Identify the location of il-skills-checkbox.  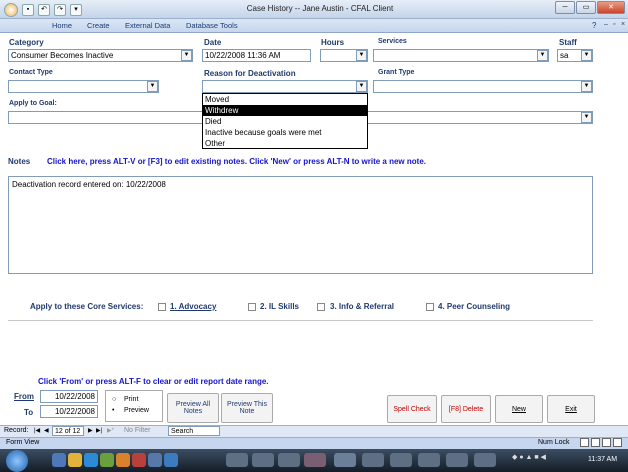
(252, 307).